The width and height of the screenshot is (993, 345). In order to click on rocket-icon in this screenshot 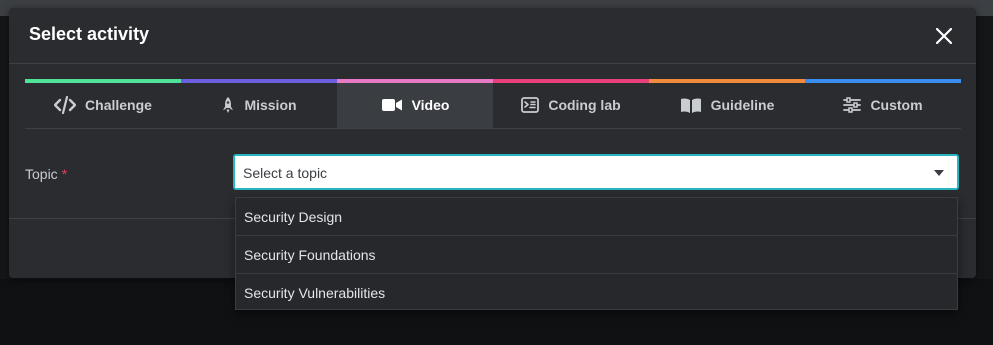, I will do `click(228, 105)`.